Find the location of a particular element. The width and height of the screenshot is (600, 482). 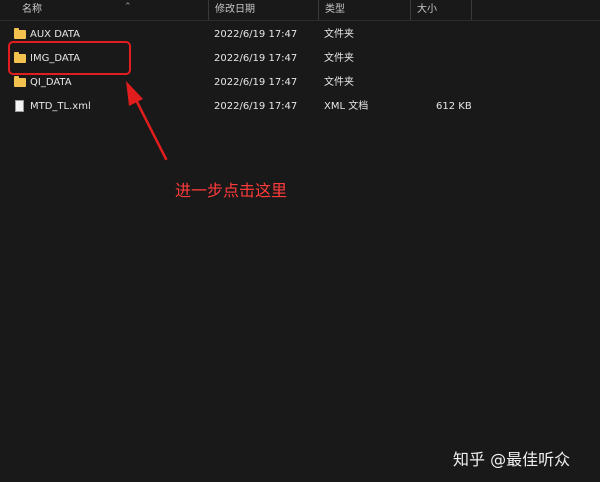

watermark: 知乎 @最佳听众 is located at coordinates (512, 459).